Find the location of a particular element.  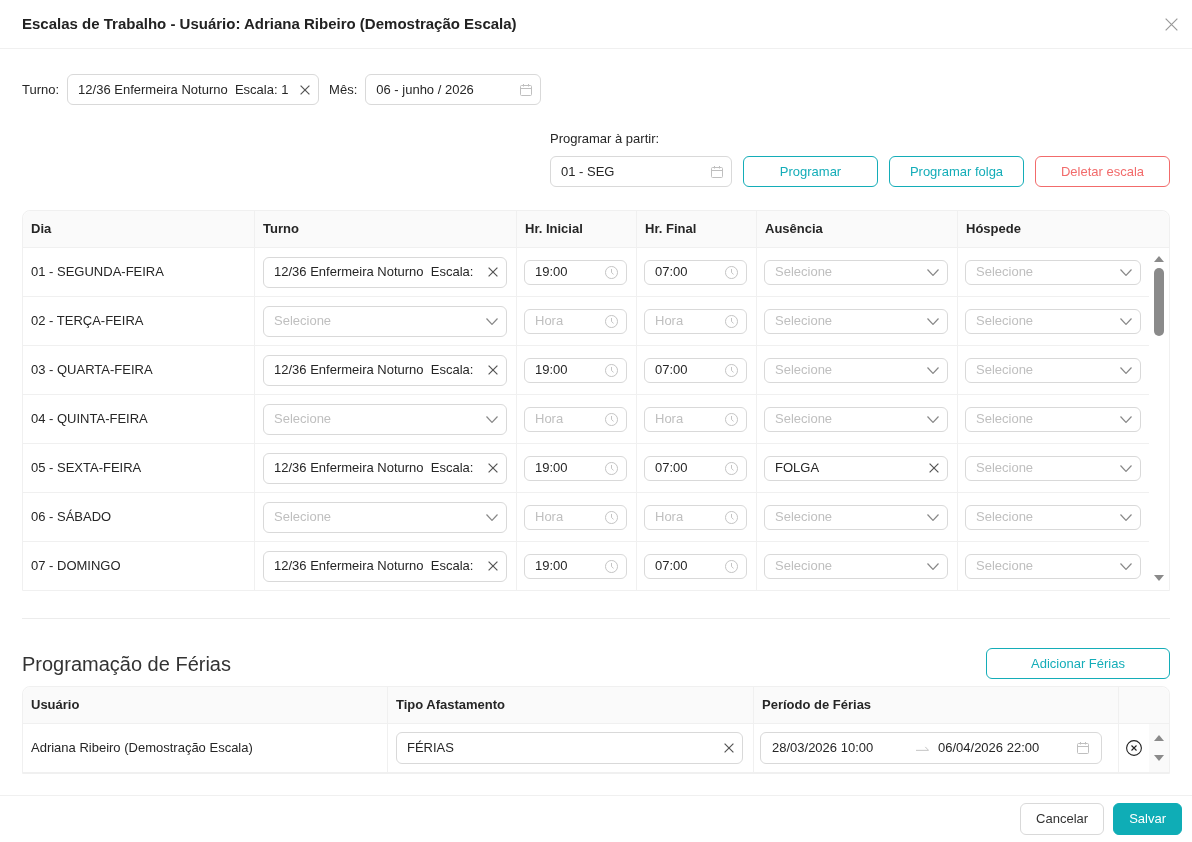

column-header: Hóspede is located at coordinates (993, 229).